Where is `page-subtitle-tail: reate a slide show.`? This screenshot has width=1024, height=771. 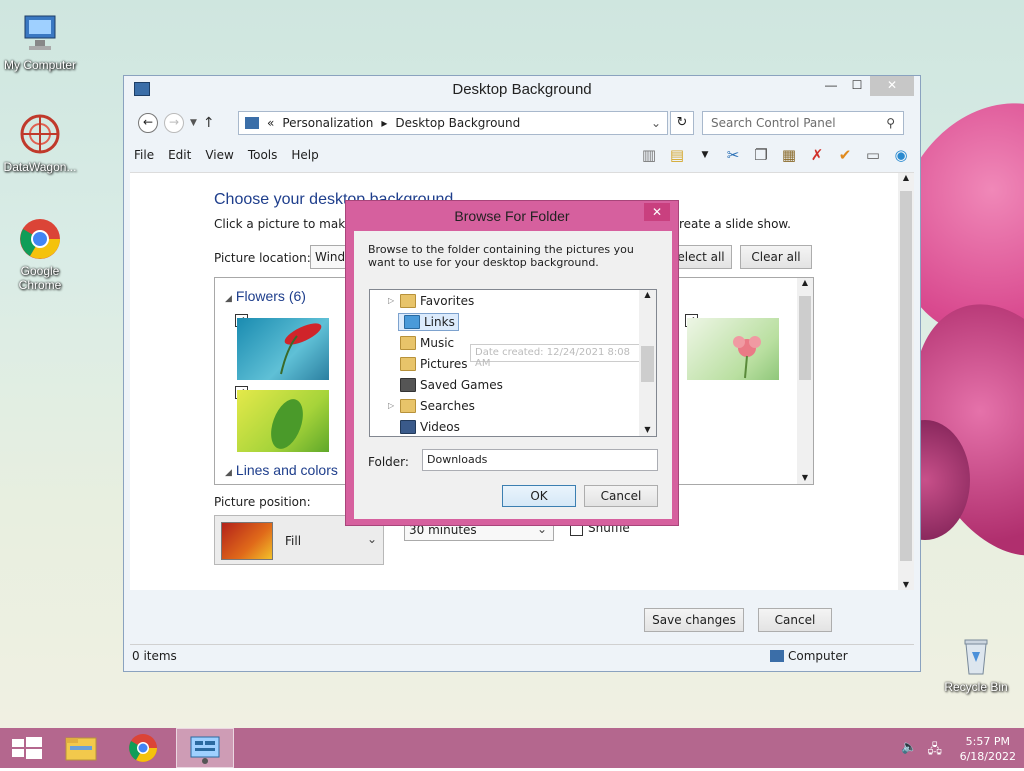
page-subtitle-tail: reate a slide show. is located at coordinates (735, 224).